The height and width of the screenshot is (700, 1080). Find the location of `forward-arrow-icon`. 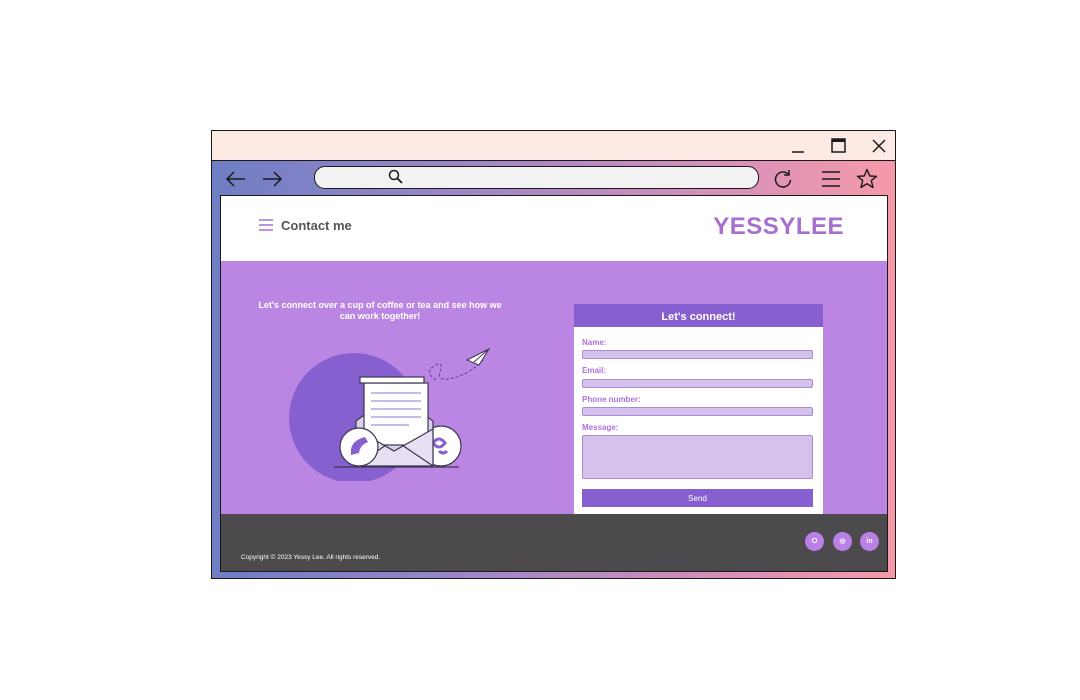

forward-arrow-icon is located at coordinates (272, 179).